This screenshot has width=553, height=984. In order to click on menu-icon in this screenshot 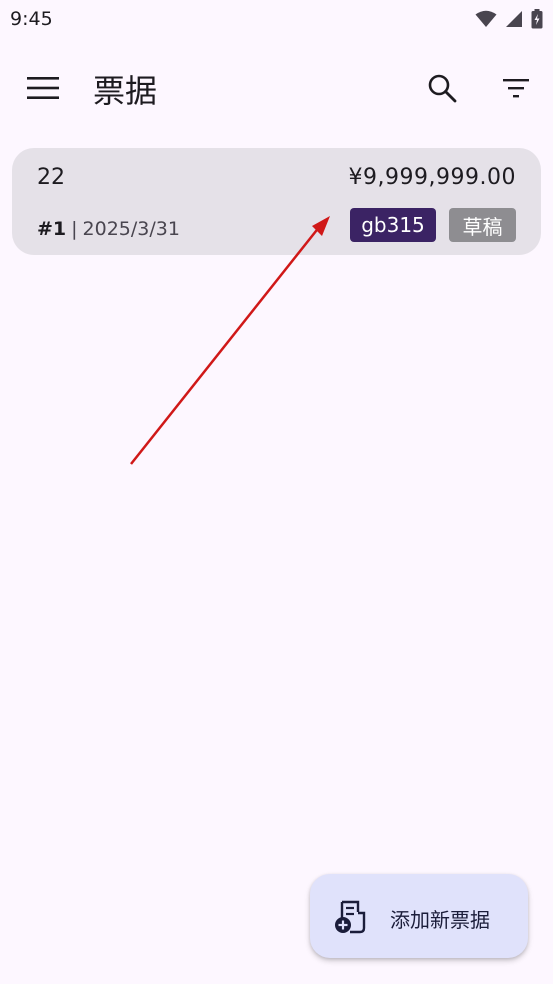, I will do `click(43, 88)`.